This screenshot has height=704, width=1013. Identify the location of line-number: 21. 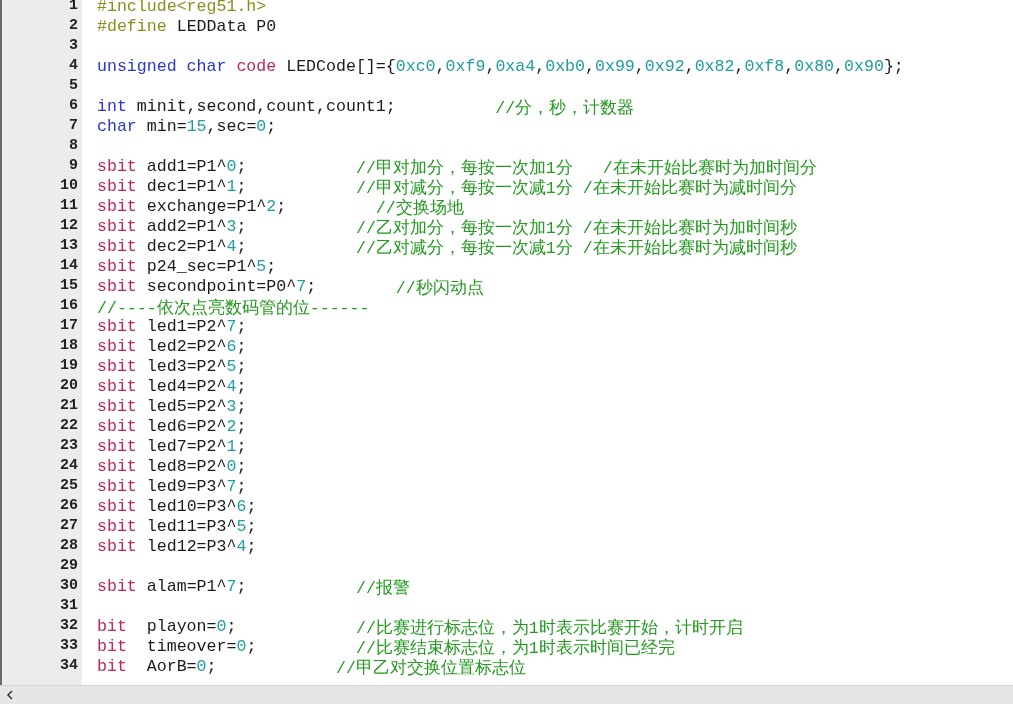
(69, 406).